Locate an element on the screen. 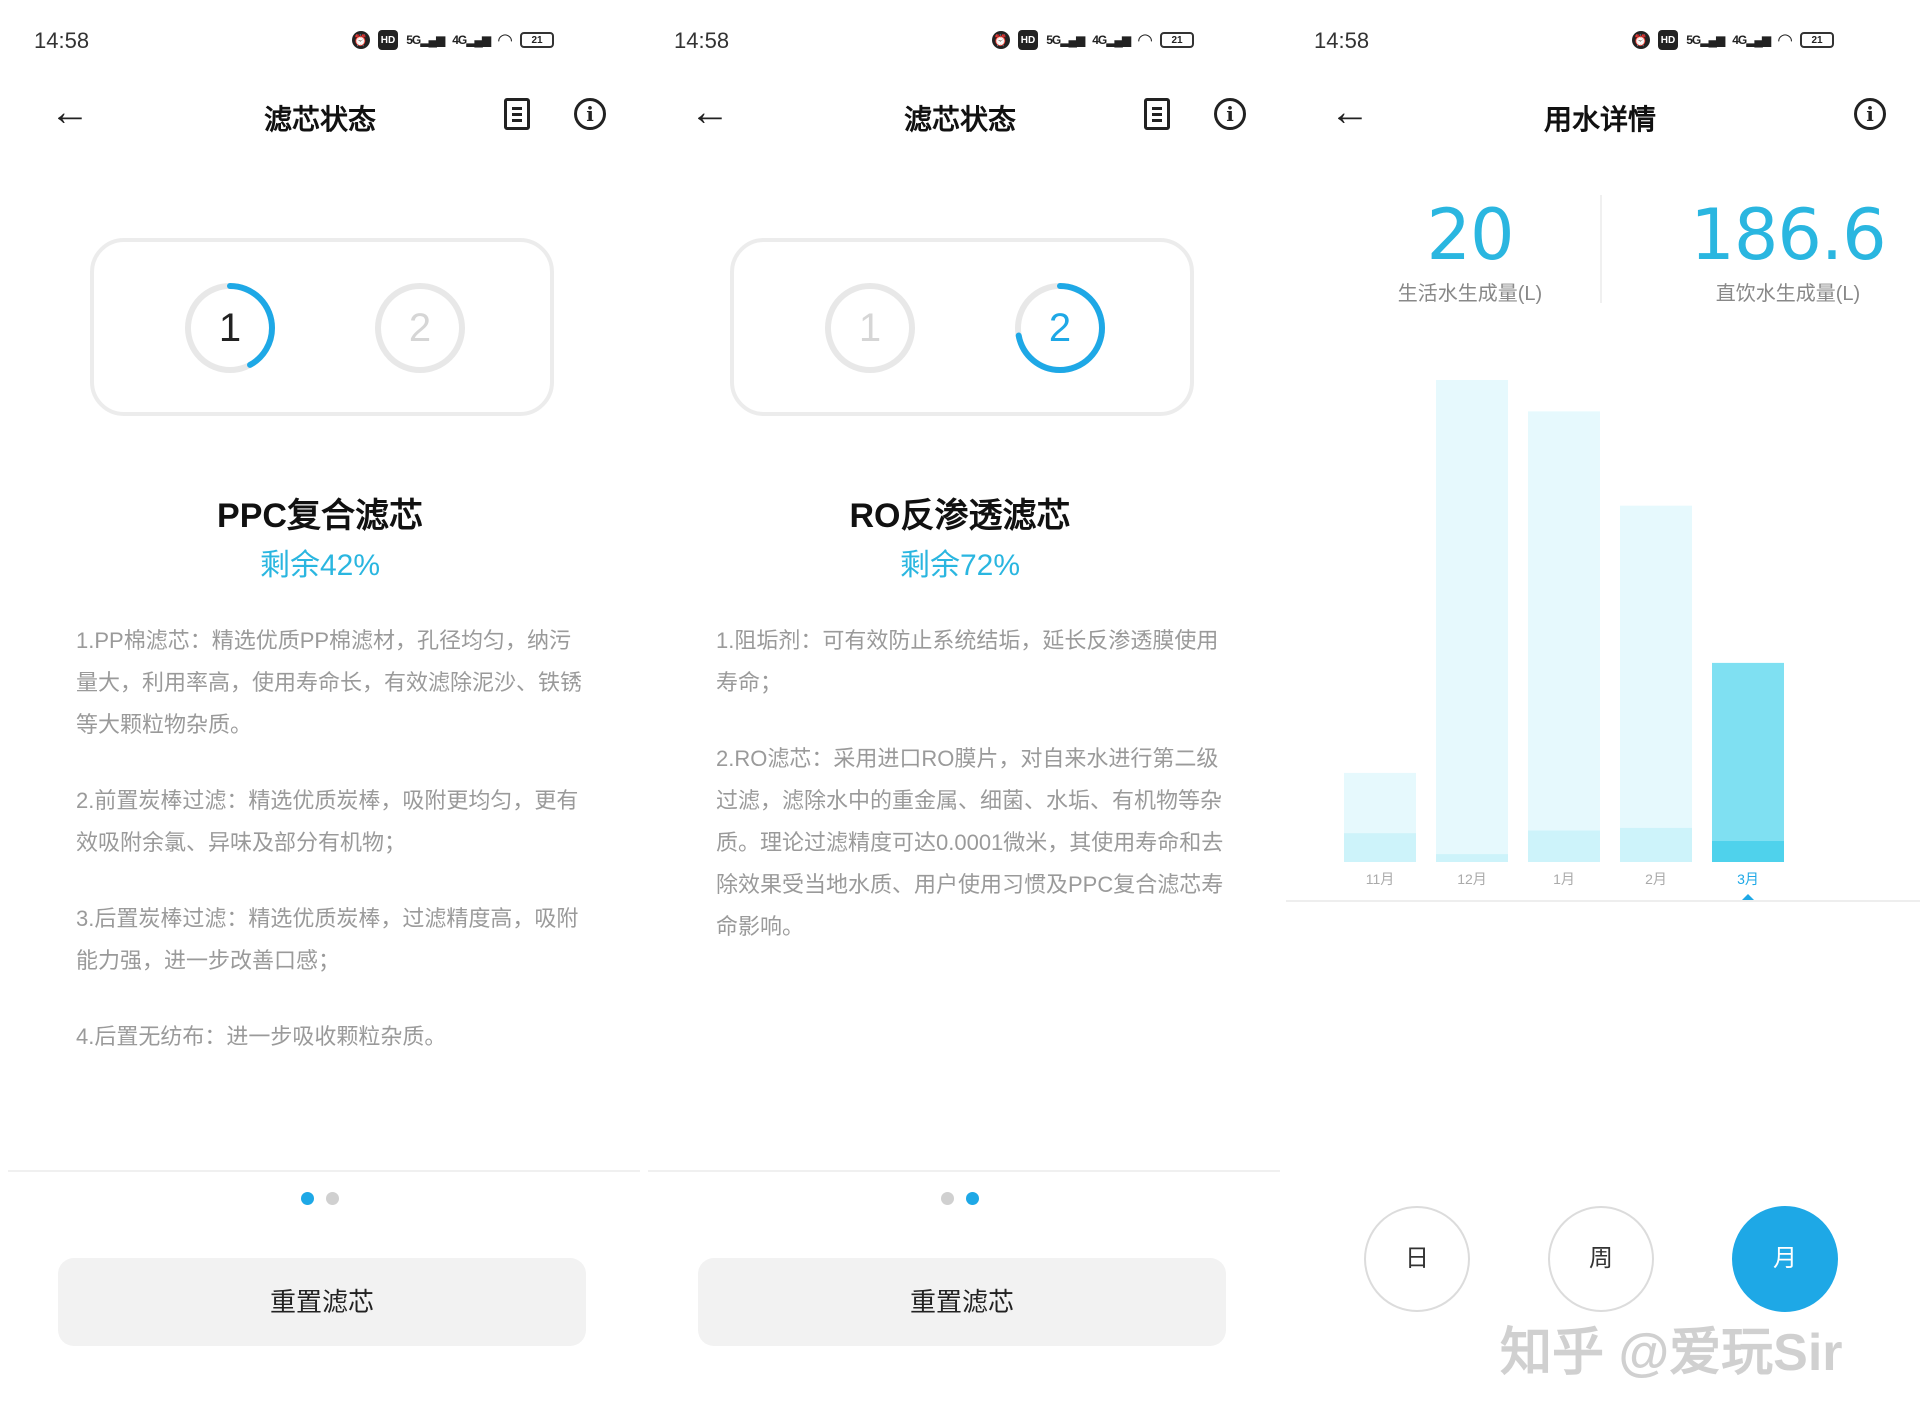 This screenshot has height=1421, width=1920. x-tick-label: 1月 is located at coordinates (1564, 879).